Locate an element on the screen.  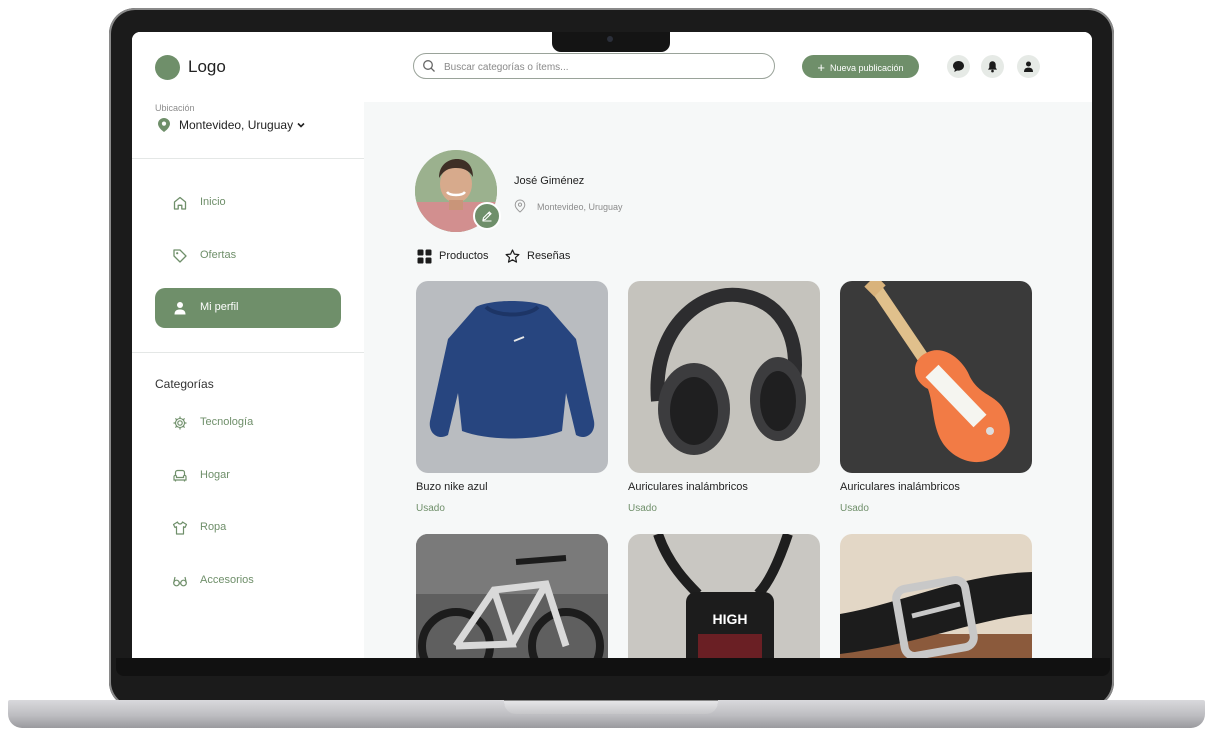
product-title: Buzo nike azul is located at coordinates (452, 487).